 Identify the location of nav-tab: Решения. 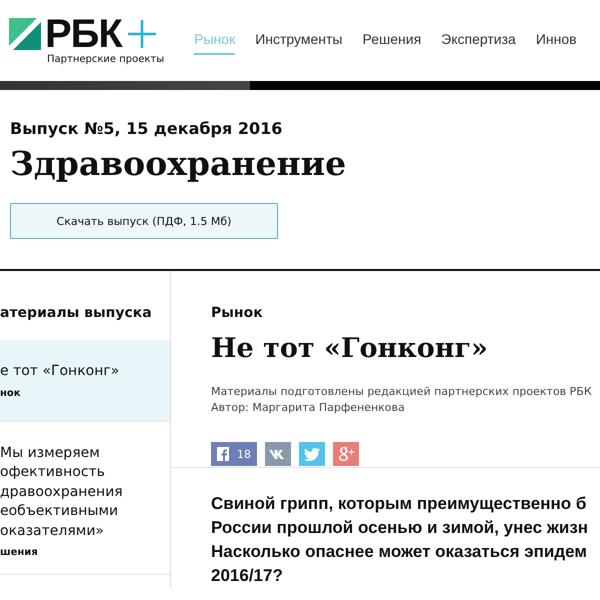
(392, 39).